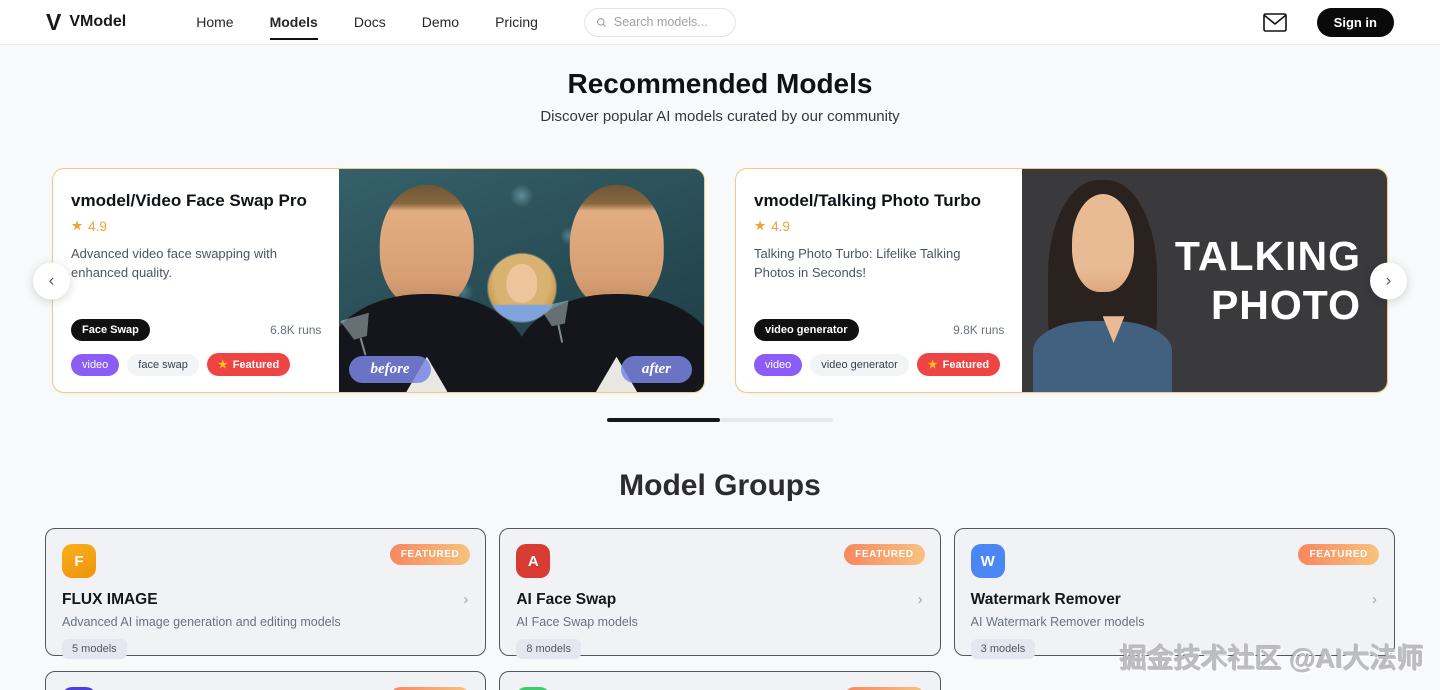  What do you see at coordinates (979, 330) in the screenshot?
I see `runs-count: 9.8K runs` at bounding box center [979, 330].